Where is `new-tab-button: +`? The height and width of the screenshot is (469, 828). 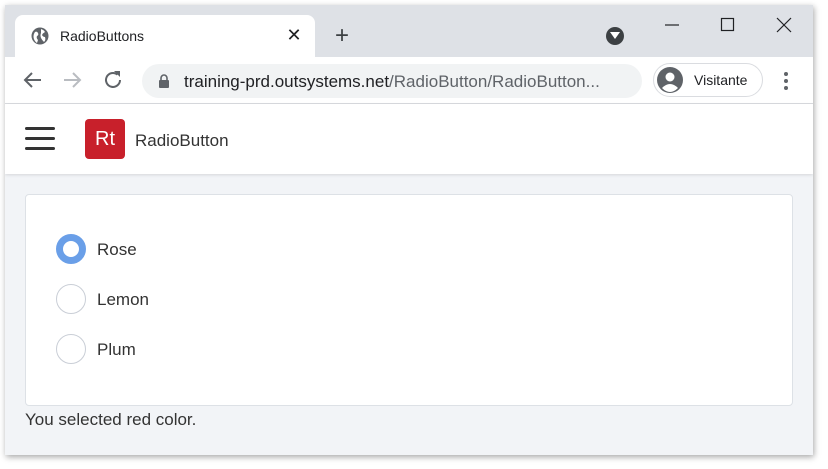 new-tab-button: + is located at coordinates (342, 36).